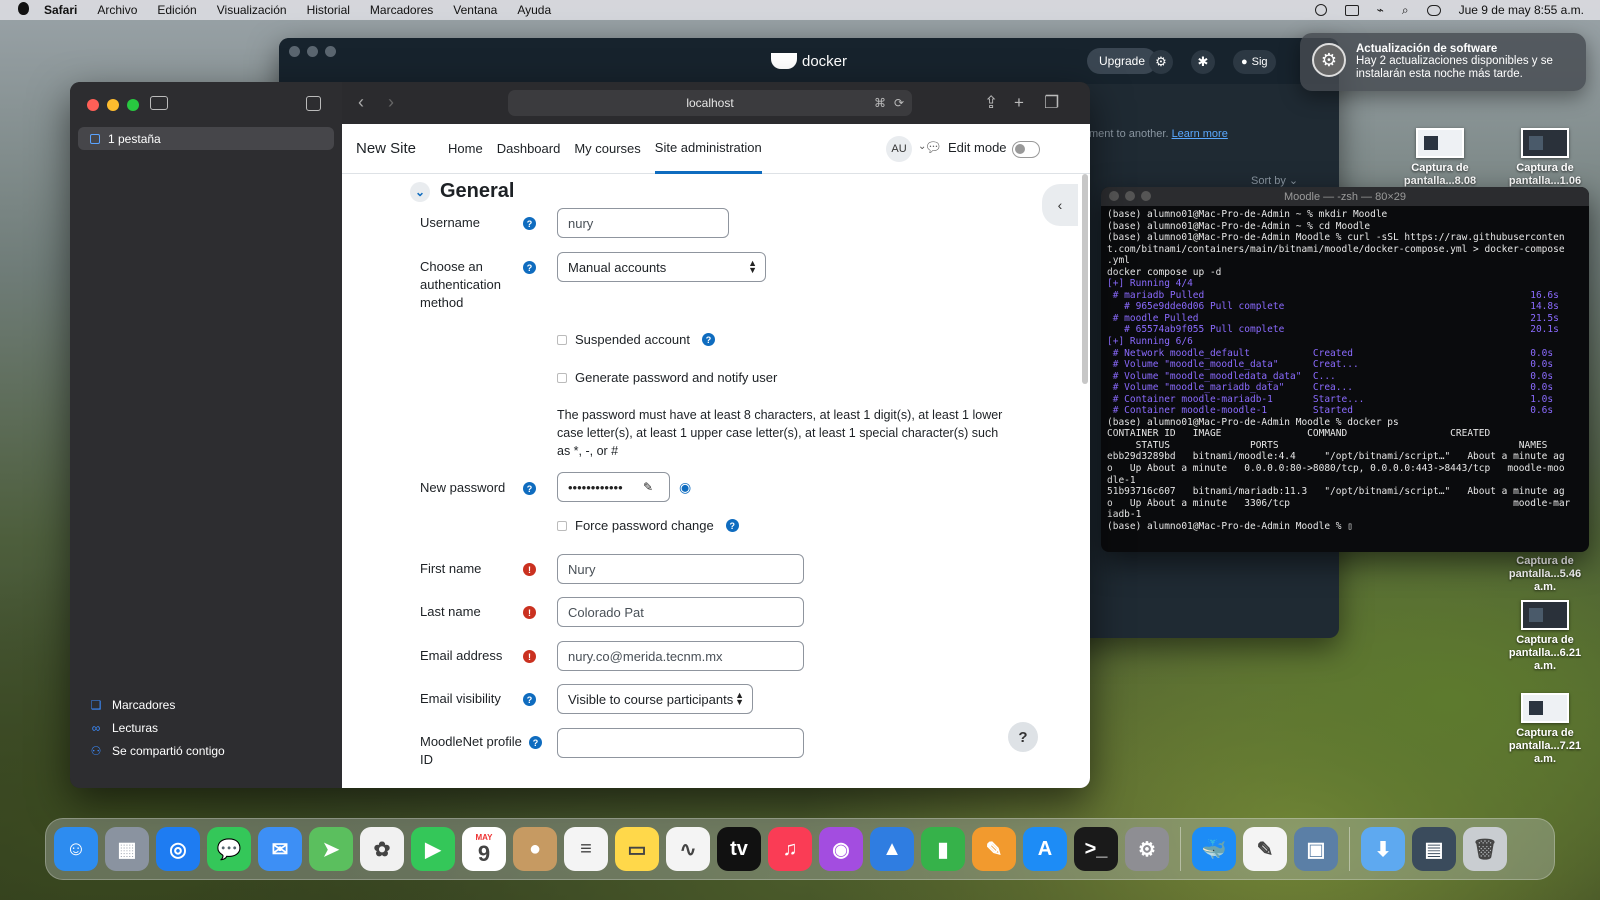 This screenshot has height=900, width=1600. I want to click on desktop-file-screenshot: Captura de pantalla...1.06 a.m., so click(1545, 147).